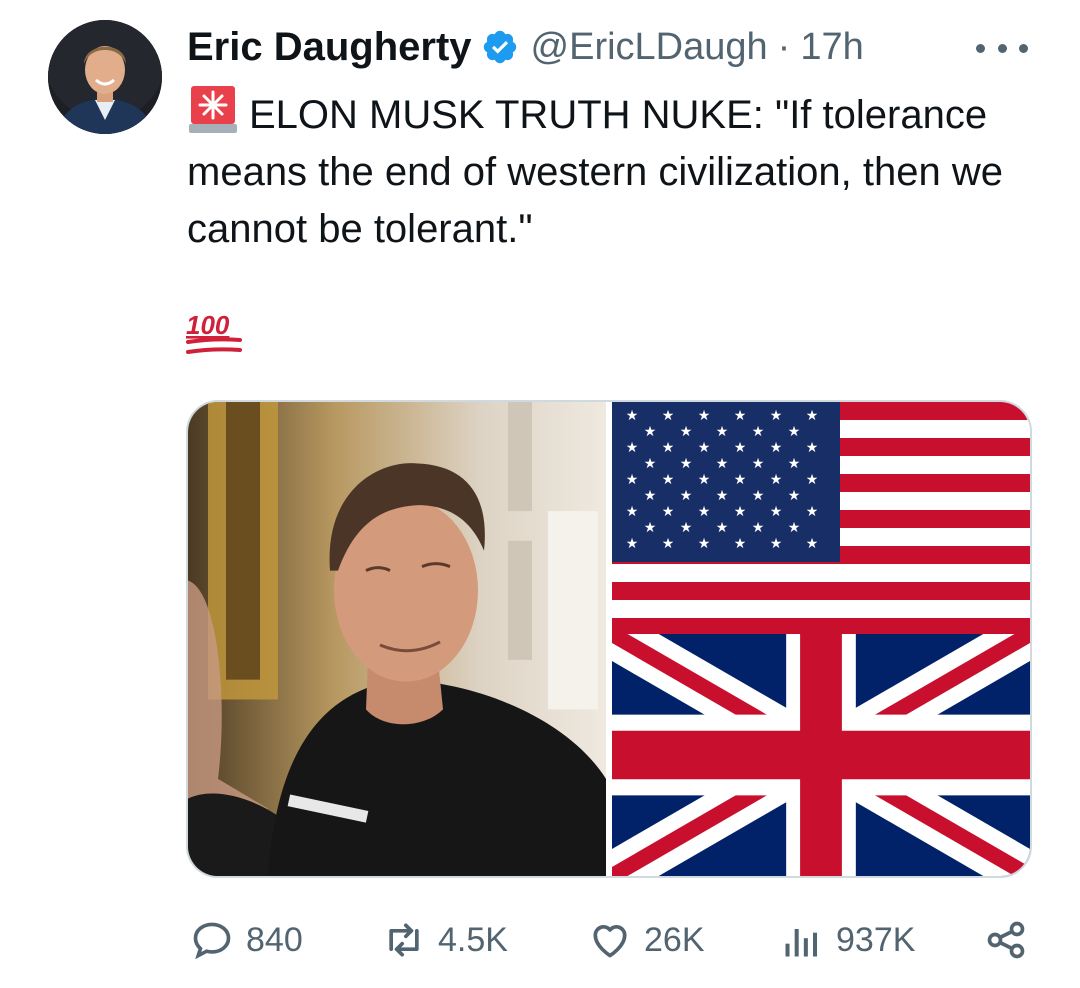 This screenshot has width=1080, height=988. I want to click on views-count: 937K, so click(876, 939).